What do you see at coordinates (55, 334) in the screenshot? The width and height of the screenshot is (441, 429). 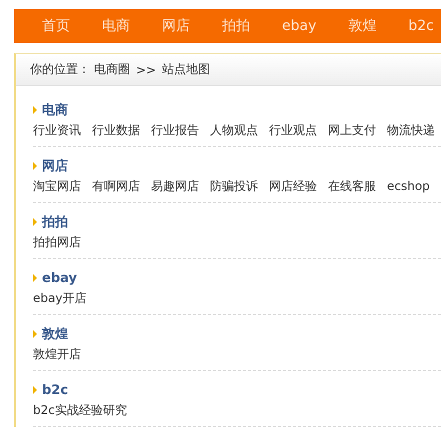 I see `section-title: 敦煌` at bounding box center [55, 334].